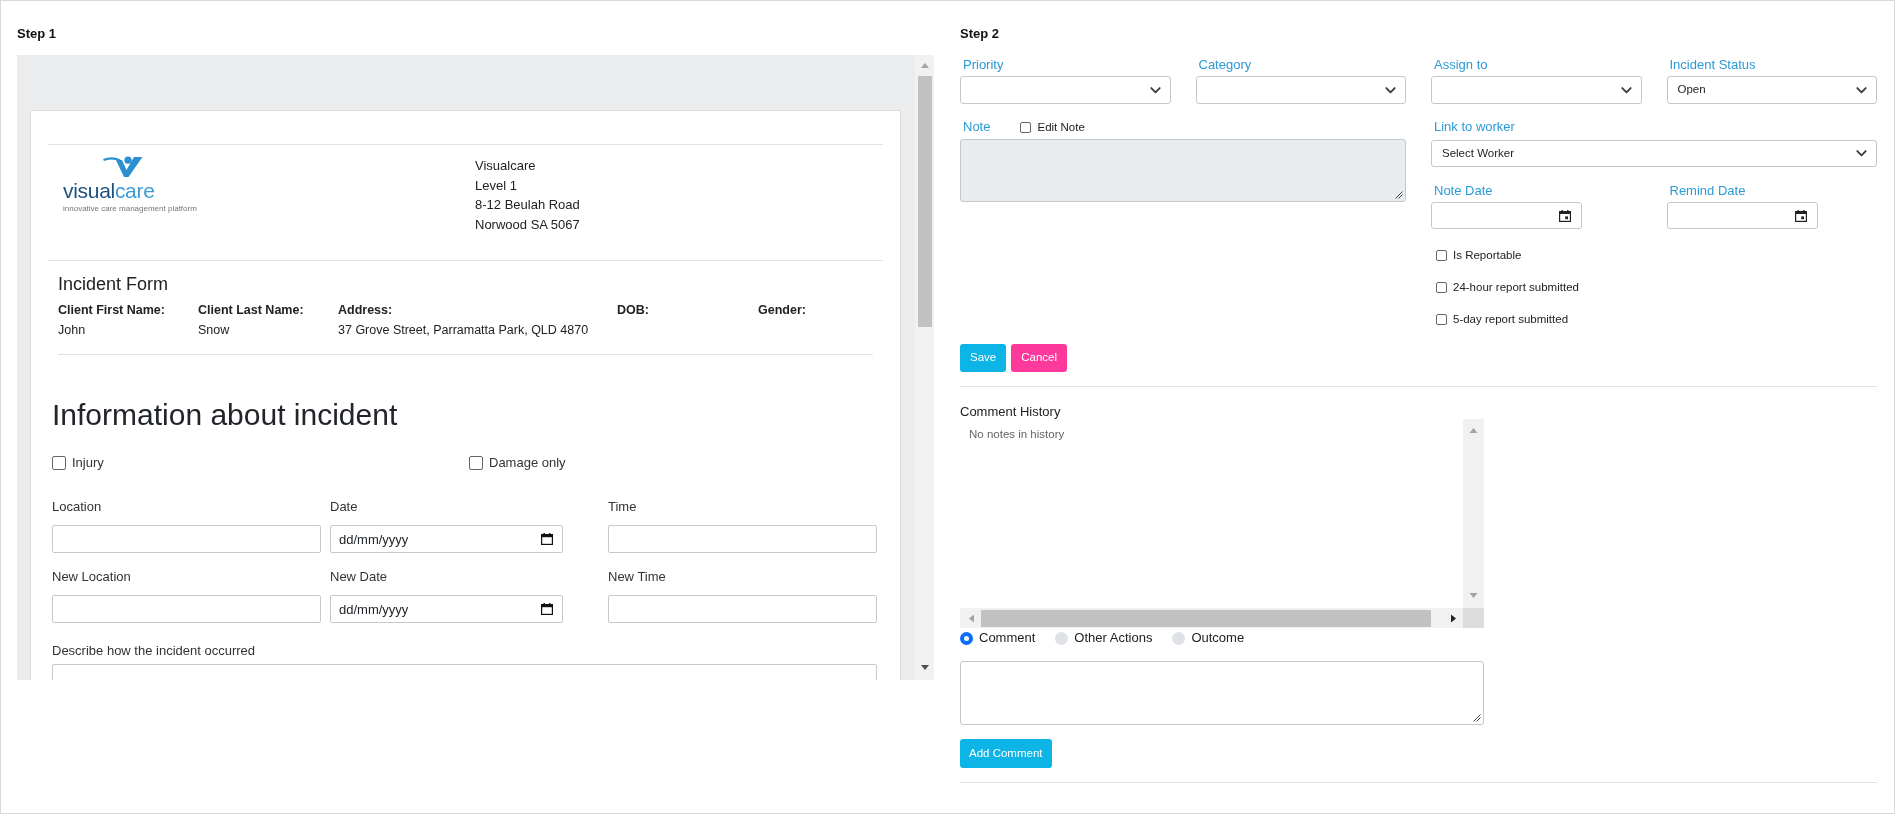  What do you see at coordinates (113, 284) in the screenshot?
I see `form-title: Incident Form` at bounding box center [113, 284].